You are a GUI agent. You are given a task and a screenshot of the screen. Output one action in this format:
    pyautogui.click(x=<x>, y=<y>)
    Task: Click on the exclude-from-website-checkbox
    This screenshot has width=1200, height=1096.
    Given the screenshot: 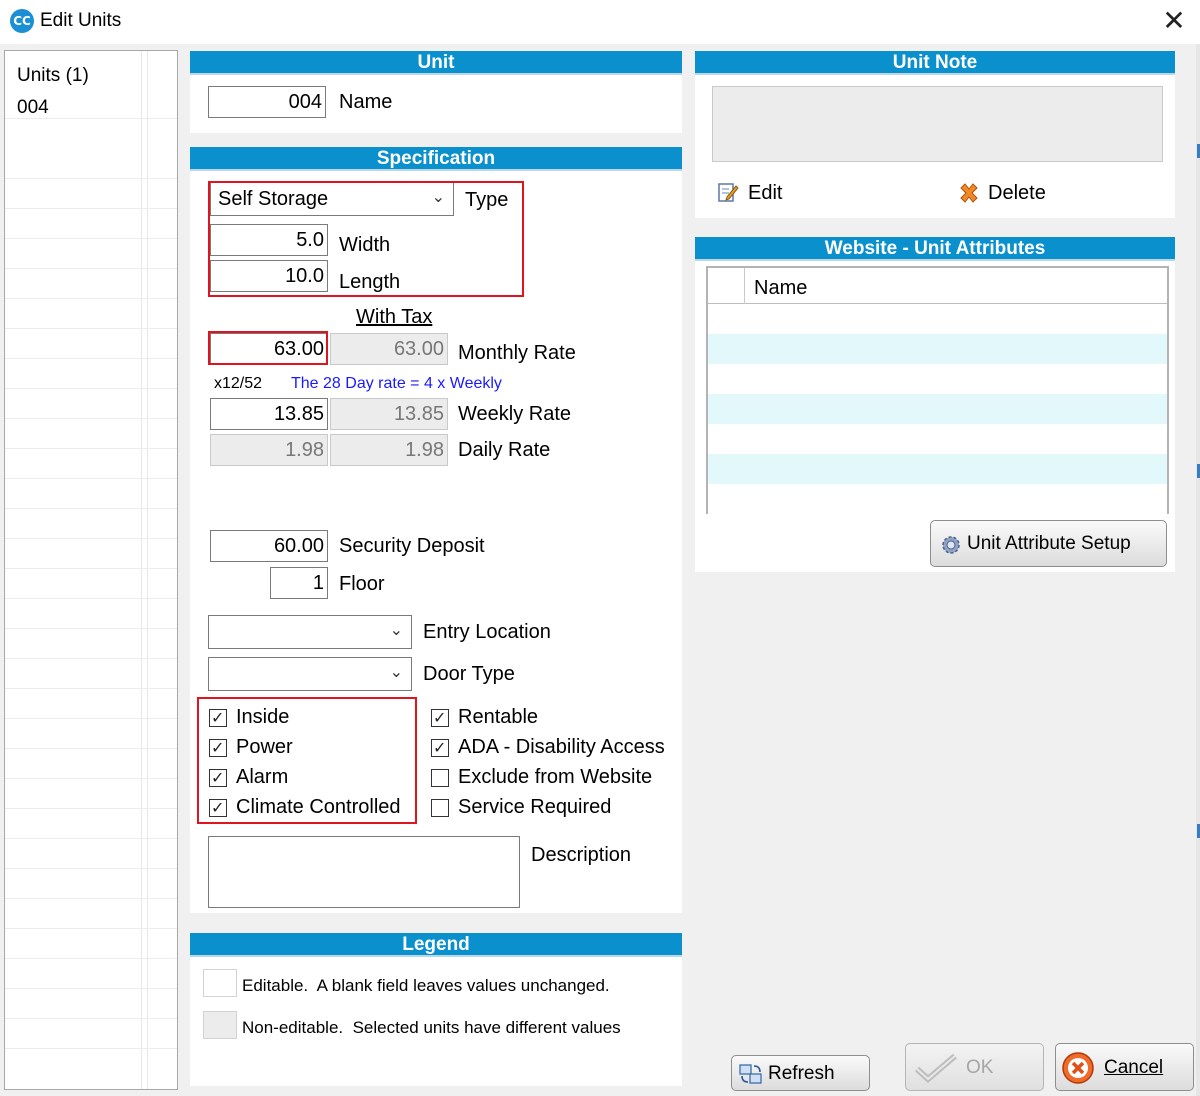 What is the action you would take?
    pyautogui.click(x=440, y=778)
    